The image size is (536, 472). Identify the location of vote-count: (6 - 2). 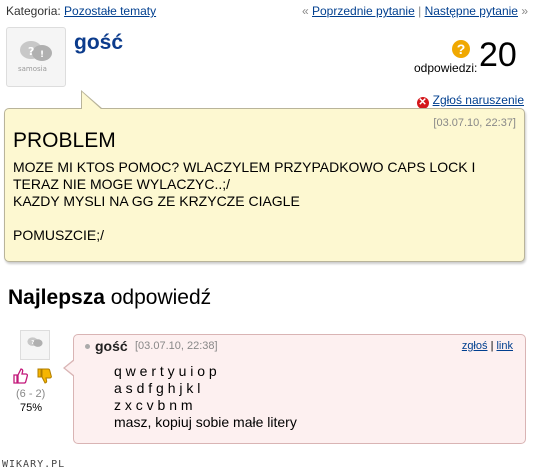
(31, 394).